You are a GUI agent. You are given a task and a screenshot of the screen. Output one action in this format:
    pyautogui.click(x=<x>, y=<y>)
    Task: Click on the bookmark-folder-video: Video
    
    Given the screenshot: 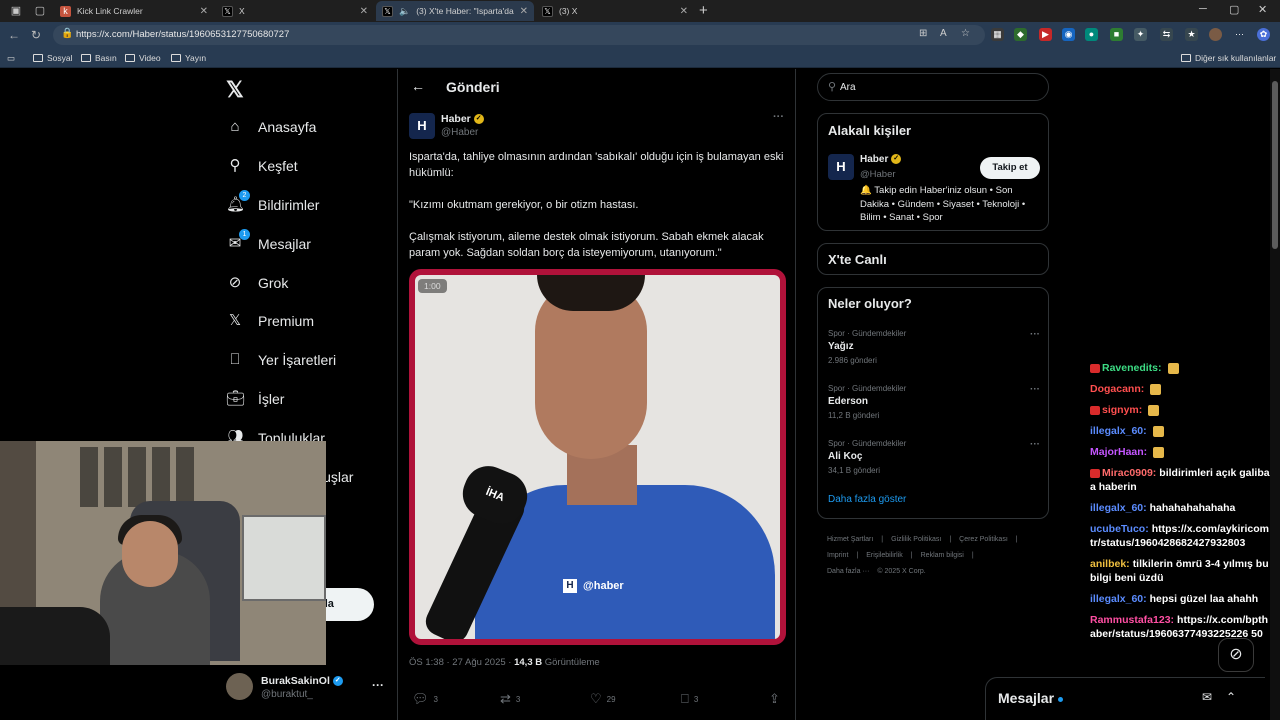 What is the action you would take?
    pyautogui.click(x=143, y=58)
    